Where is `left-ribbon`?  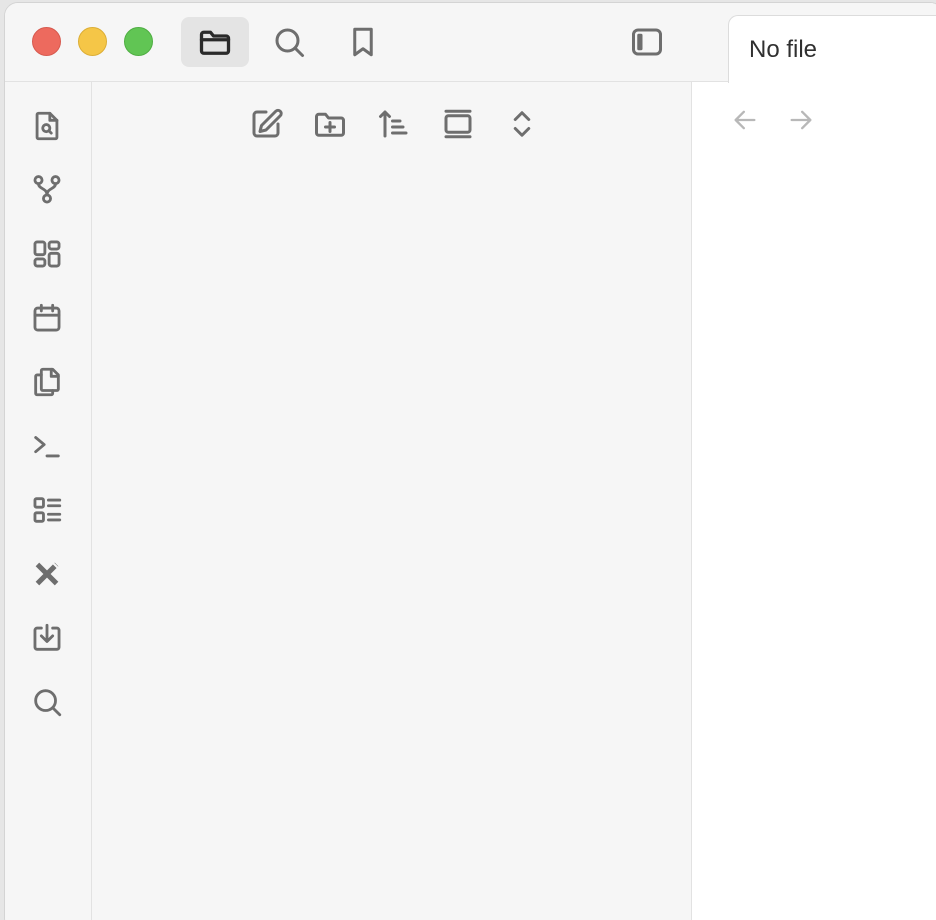
left-ribbon is located at coordinates (48, 501).